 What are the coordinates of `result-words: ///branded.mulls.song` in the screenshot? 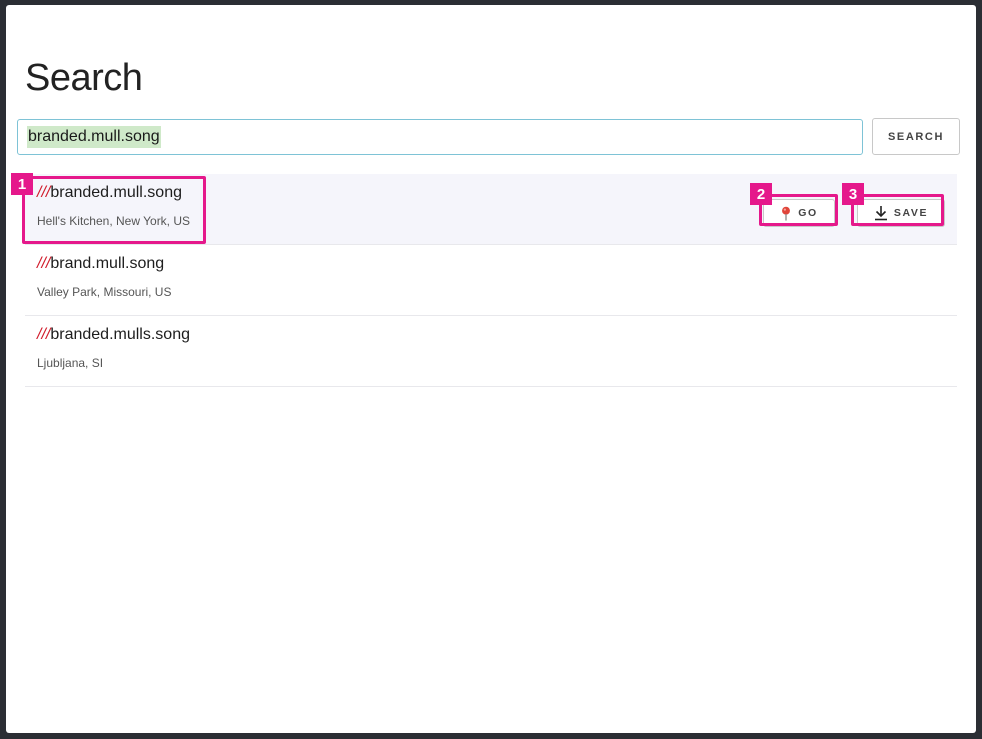 It's located at (113, 335).